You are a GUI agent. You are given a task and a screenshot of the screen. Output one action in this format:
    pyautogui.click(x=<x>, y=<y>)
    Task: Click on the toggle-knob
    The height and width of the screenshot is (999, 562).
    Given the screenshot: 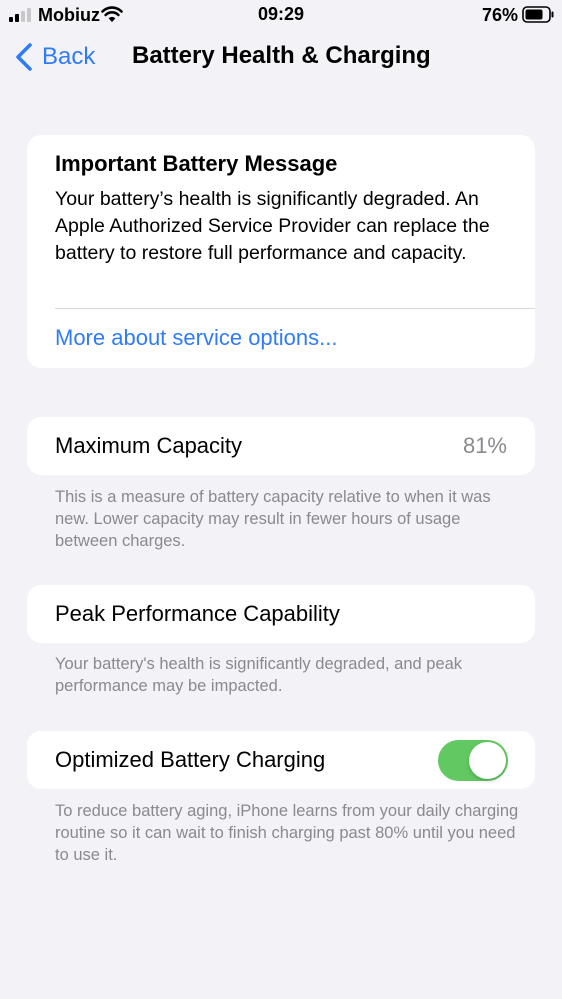 What is the action you would take?
    pyautogui.click(x=487, y=760)
    